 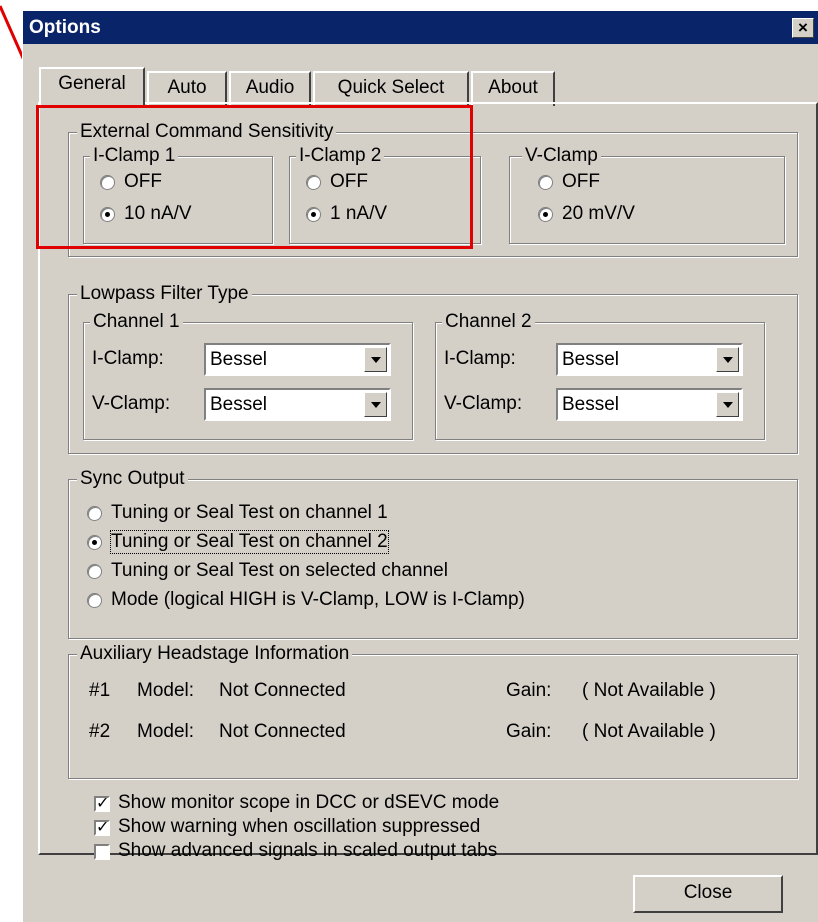 I want to click on external-command-title: External Command Sensitivity, so click(x=207, y=132).